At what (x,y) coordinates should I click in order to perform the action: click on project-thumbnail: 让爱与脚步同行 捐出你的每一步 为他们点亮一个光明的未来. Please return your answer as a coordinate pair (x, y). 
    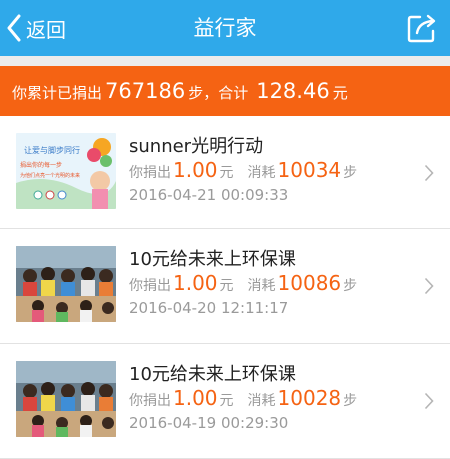
    Looking at the image, I should click on (66, 171).